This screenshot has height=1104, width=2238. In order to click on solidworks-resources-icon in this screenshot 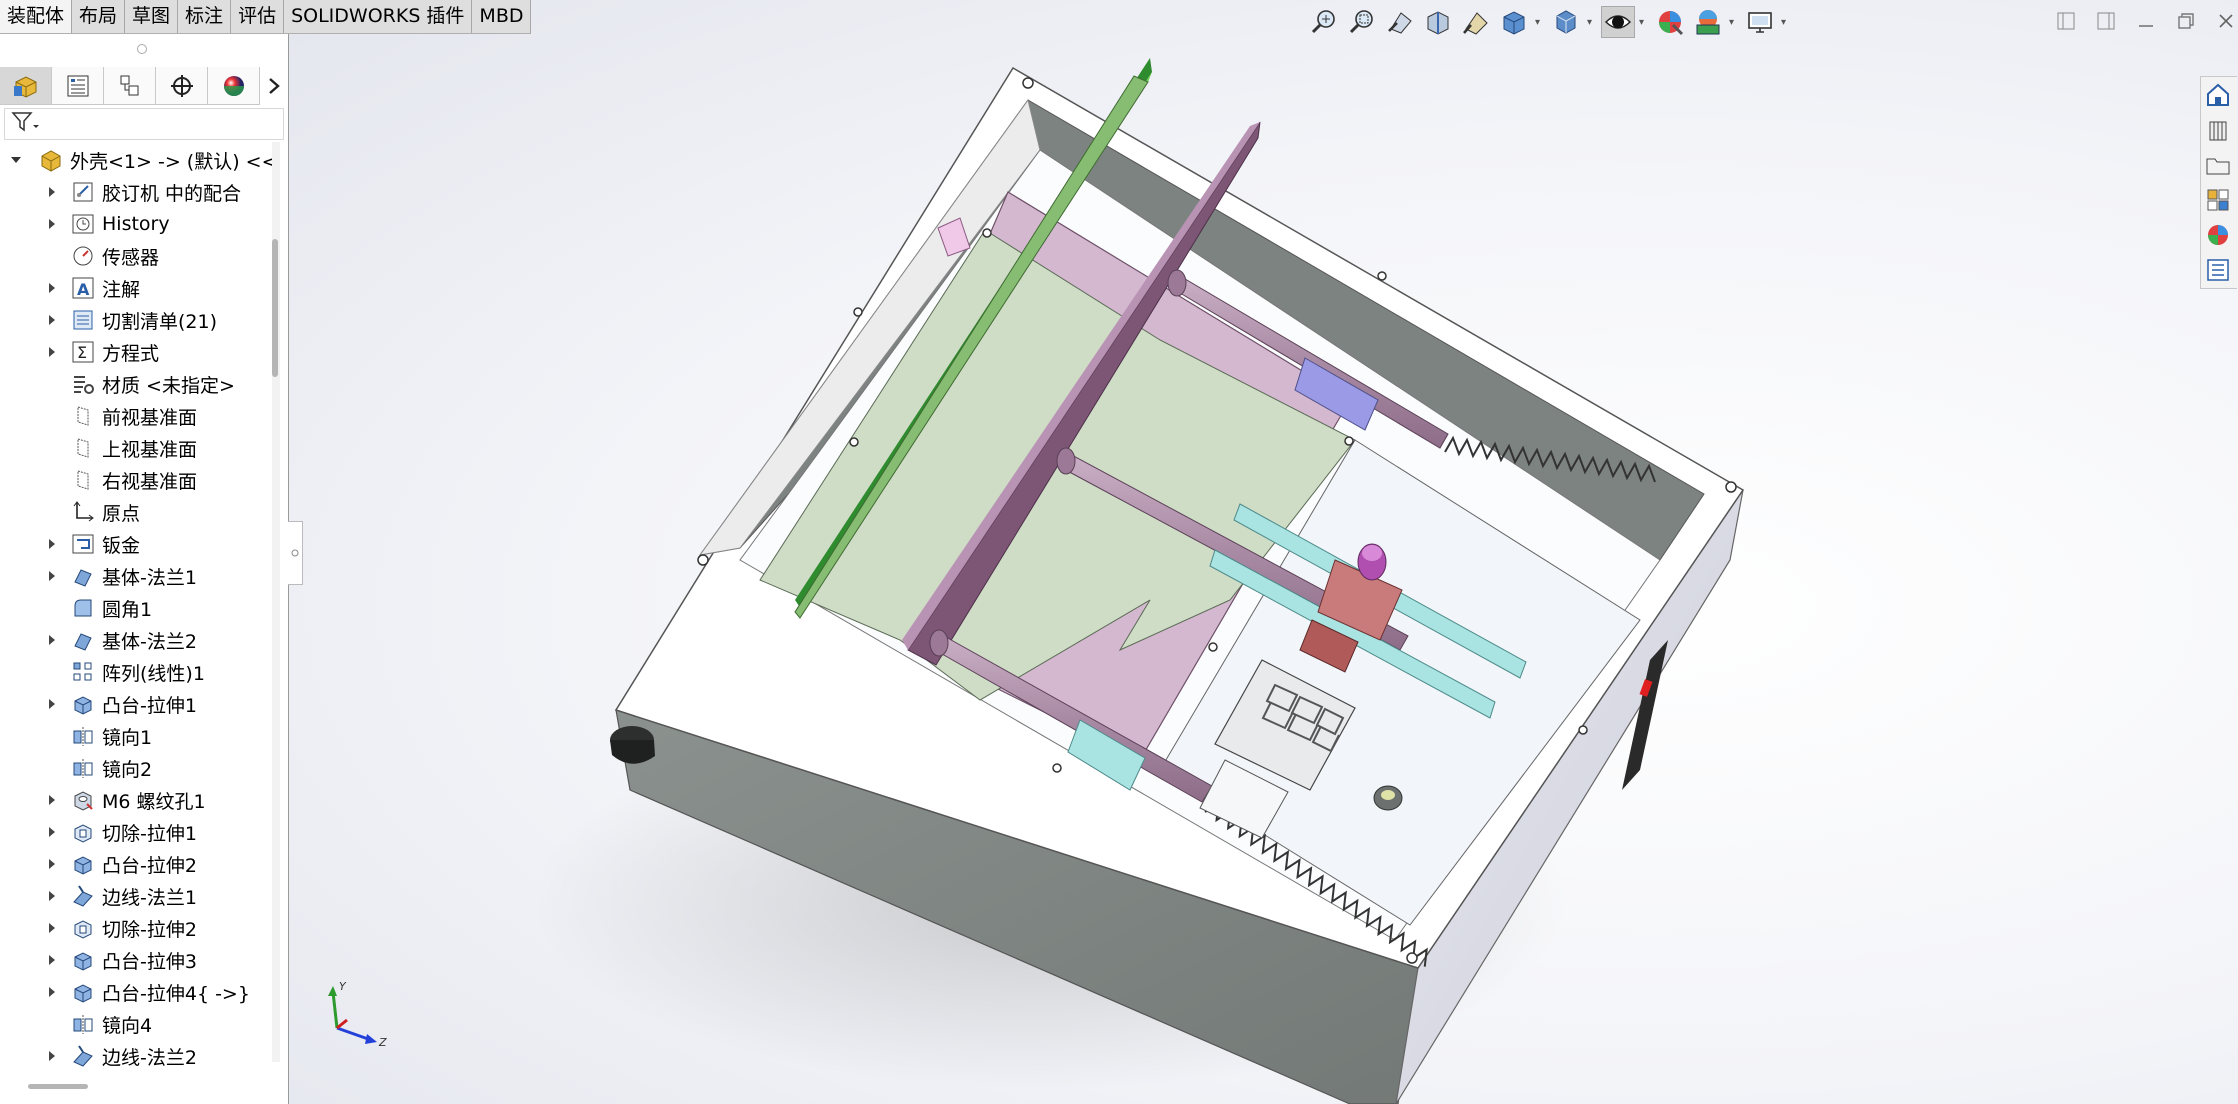, I will do `click(2218, 95)`.